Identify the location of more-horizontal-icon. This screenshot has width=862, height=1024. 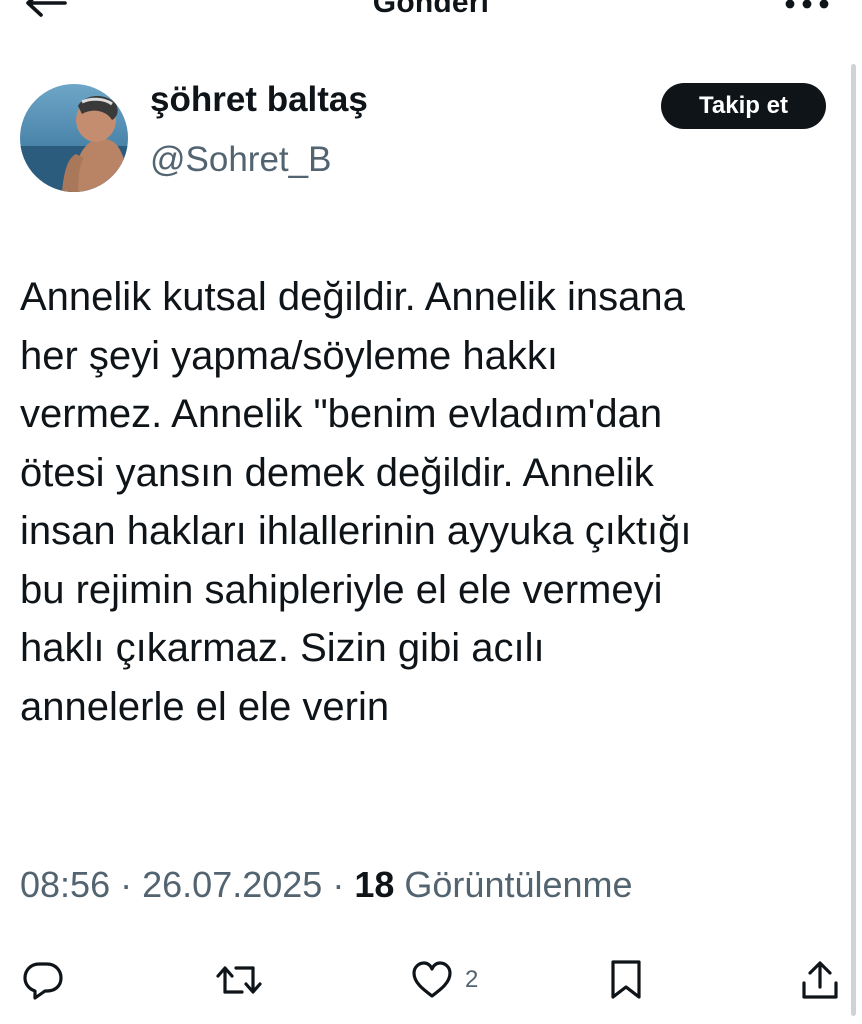
(807, 7).